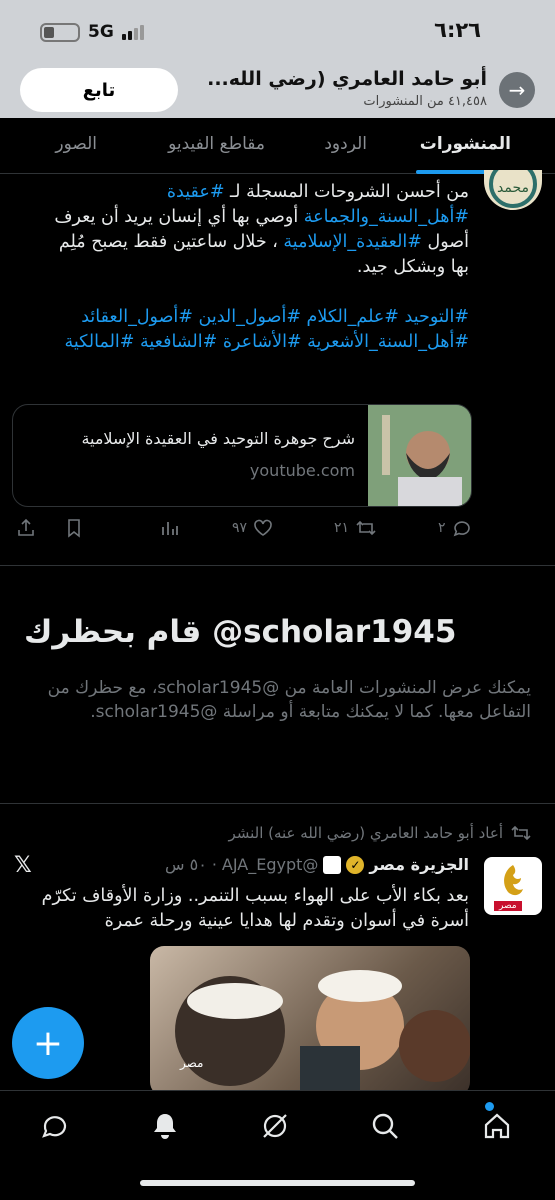 This screenshot has height=1200, width=555. I want to click on nav-messages, so click(55, 1126).